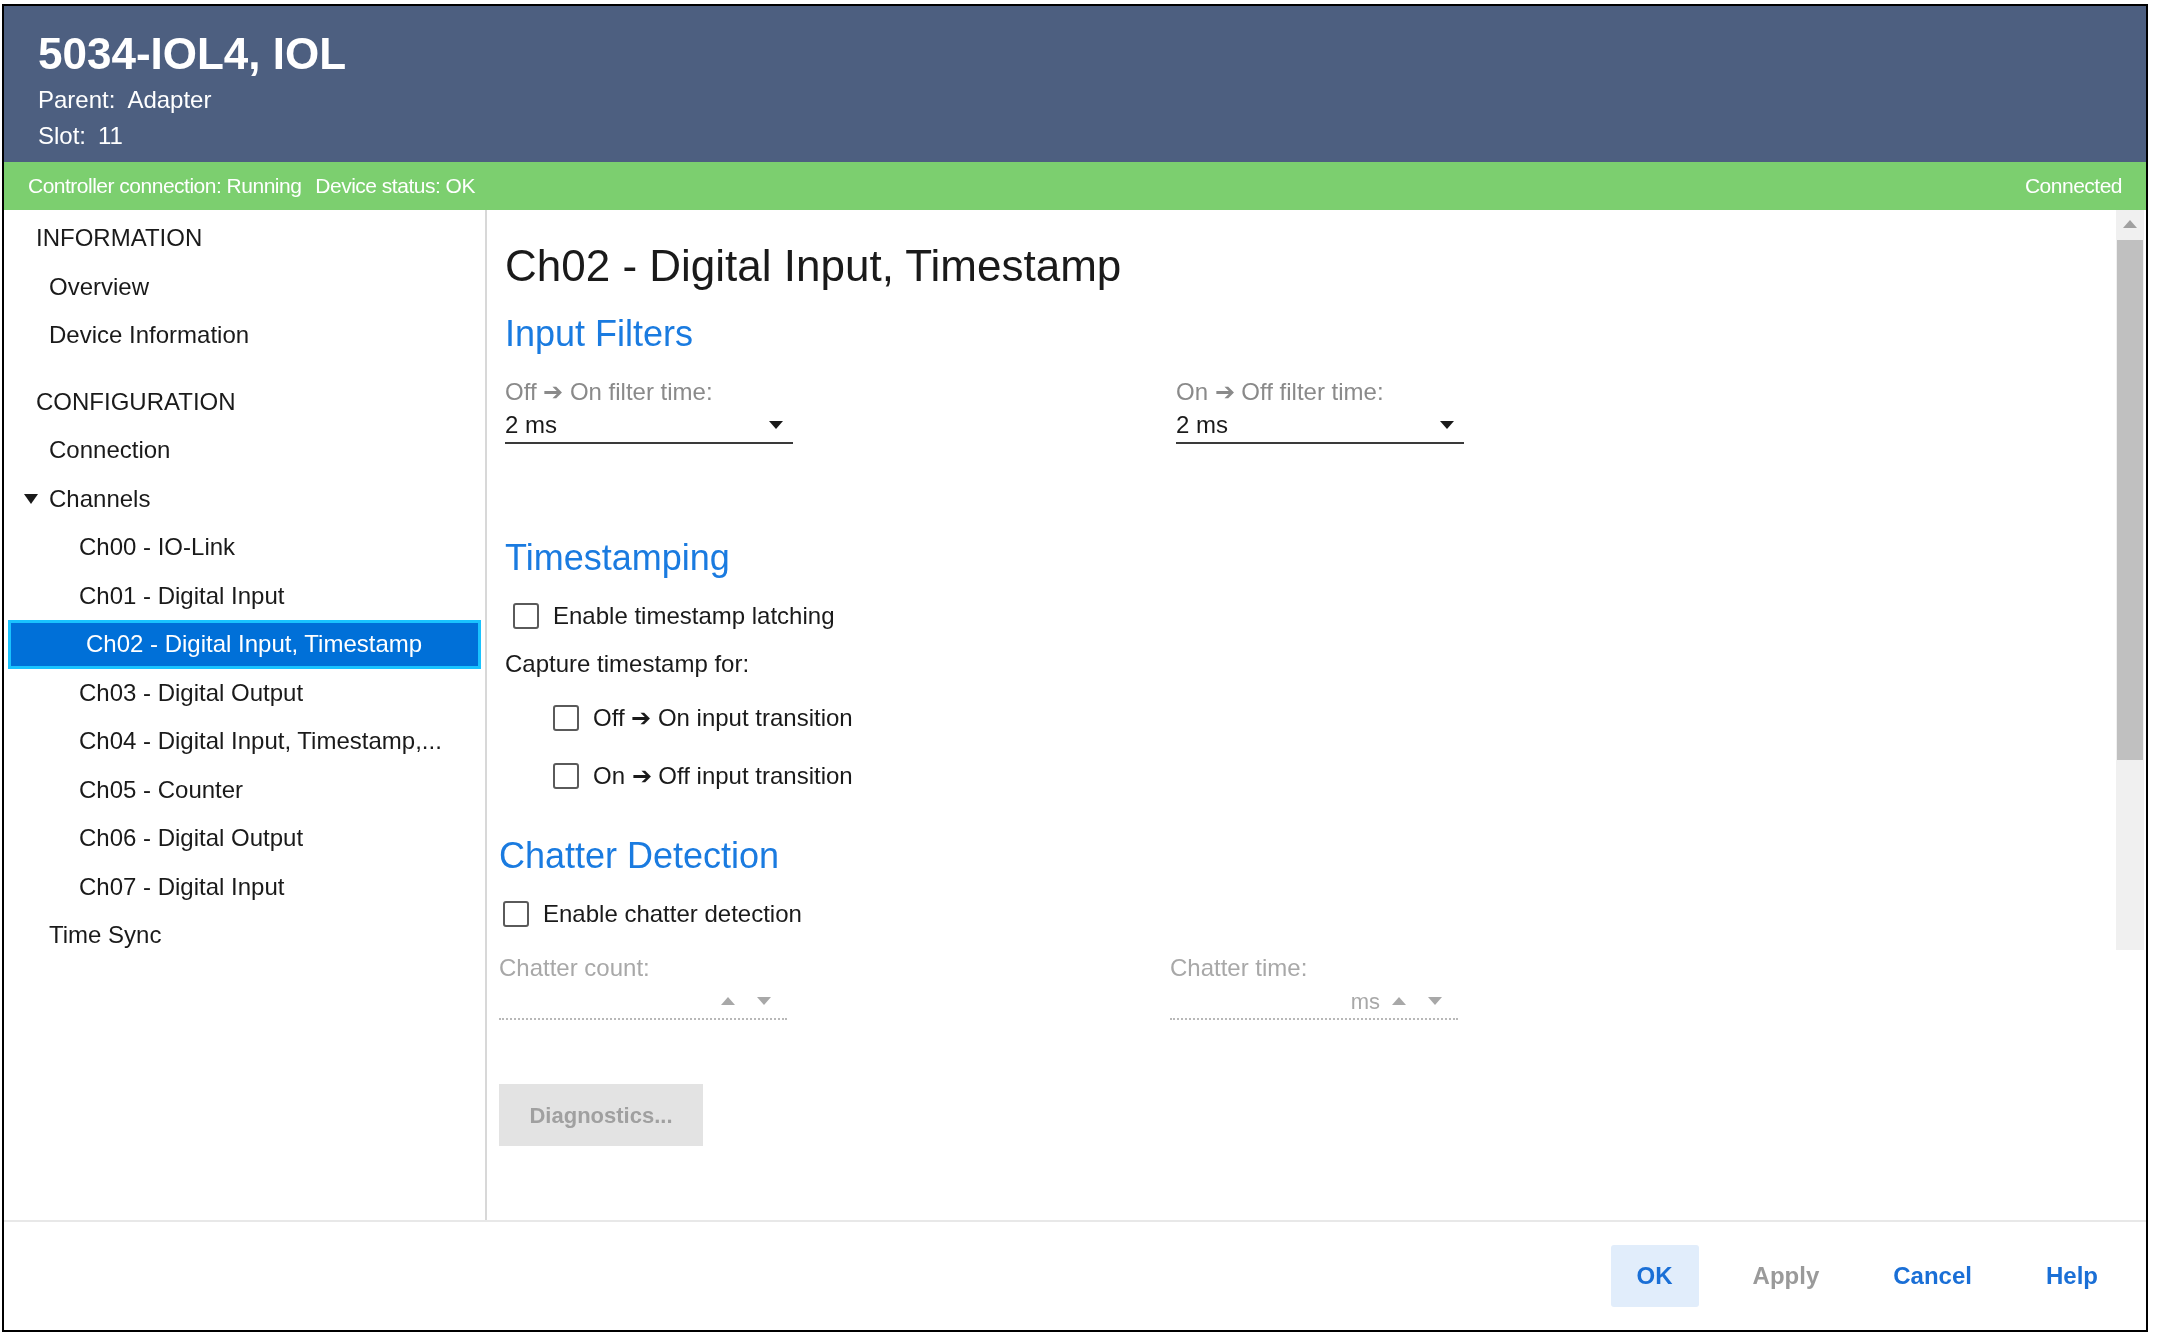 This screenshot has width=2164, height=1344. I want to click on field-label: Chatter time:, so click(1239, 968).